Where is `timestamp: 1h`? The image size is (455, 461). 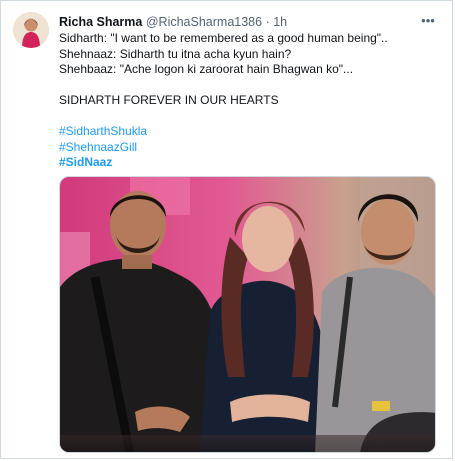
timestamp: 1h is located at coordinates (280, 22).